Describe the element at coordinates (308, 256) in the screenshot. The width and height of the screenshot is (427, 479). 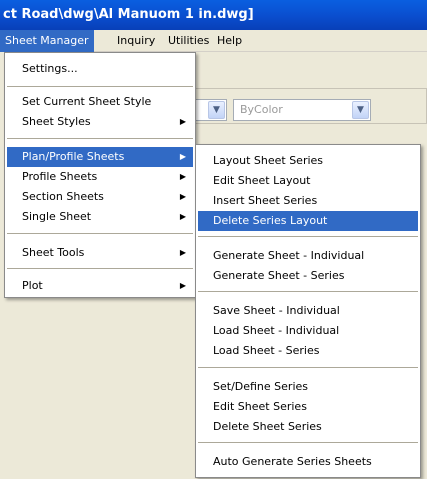
I see `submenu-item-generate-sheet-individual: Generate Sheet - Individual` at that location.